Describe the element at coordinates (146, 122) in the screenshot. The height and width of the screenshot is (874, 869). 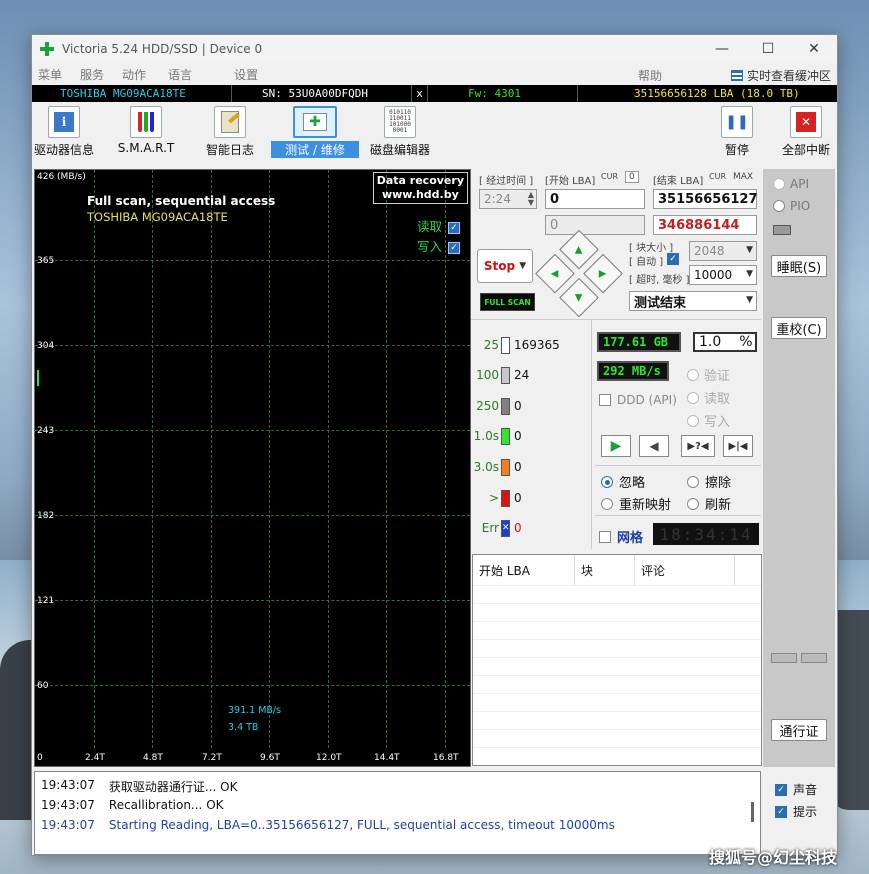
I see `test-tubes-icon` at that location.